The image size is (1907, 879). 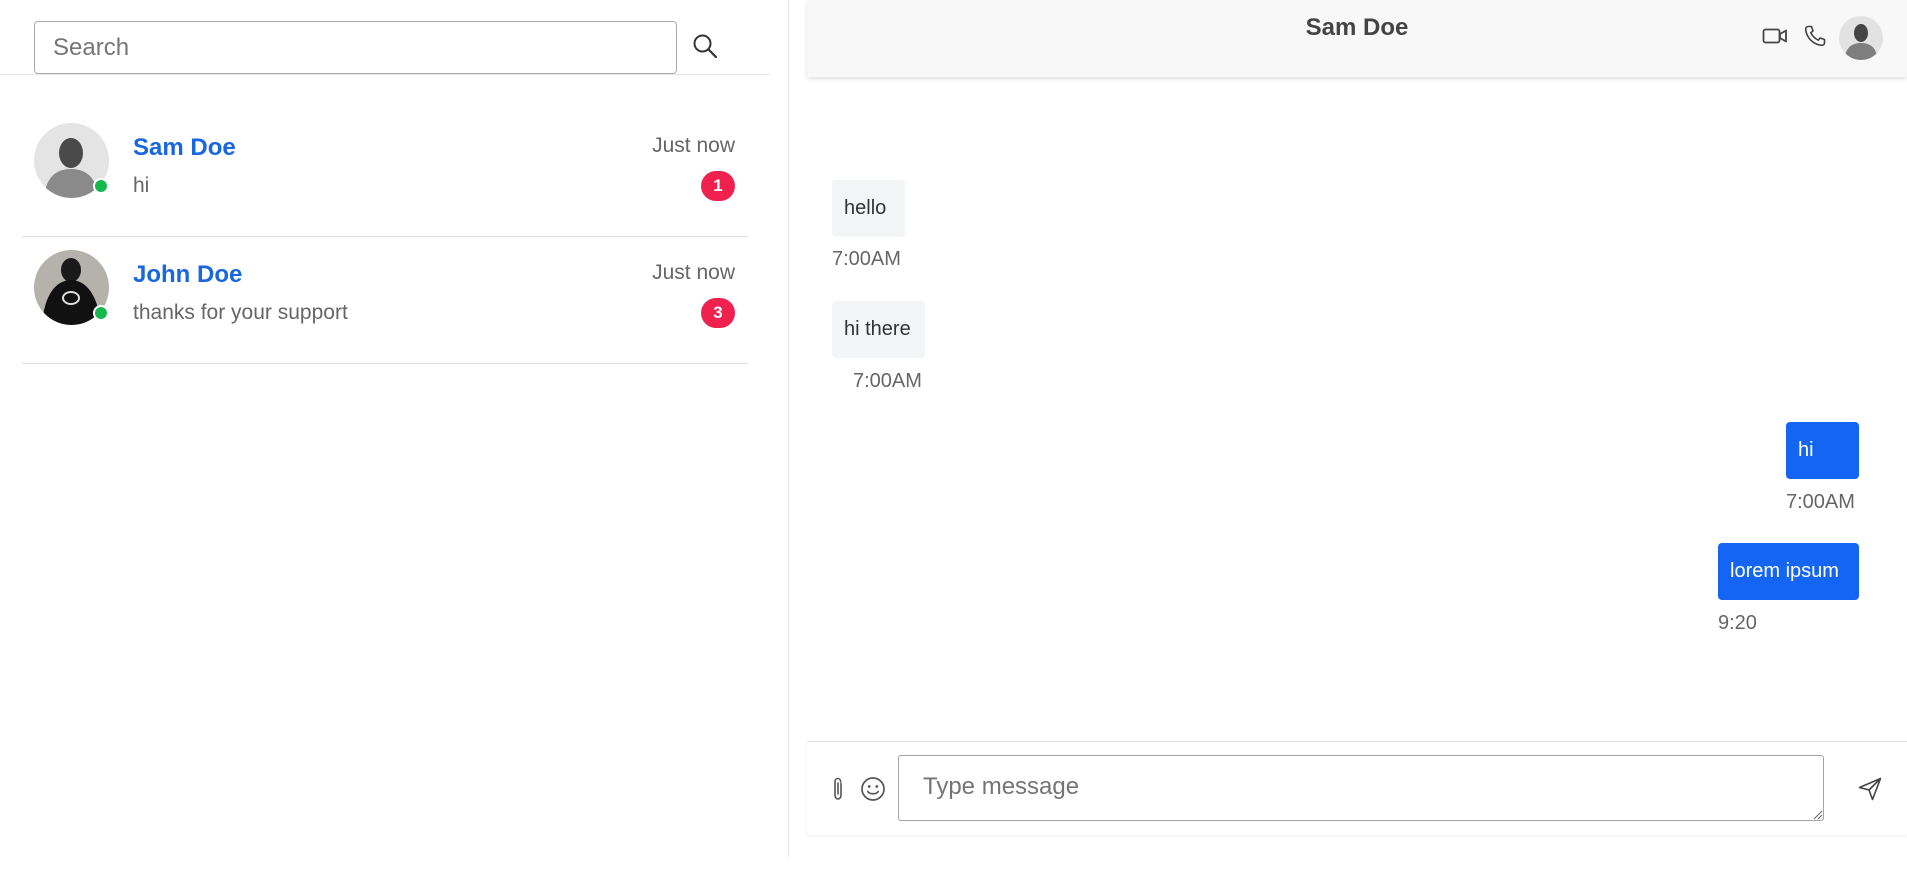 I want to click on chat-name: Sam Doe, so click(x=184, y=147).